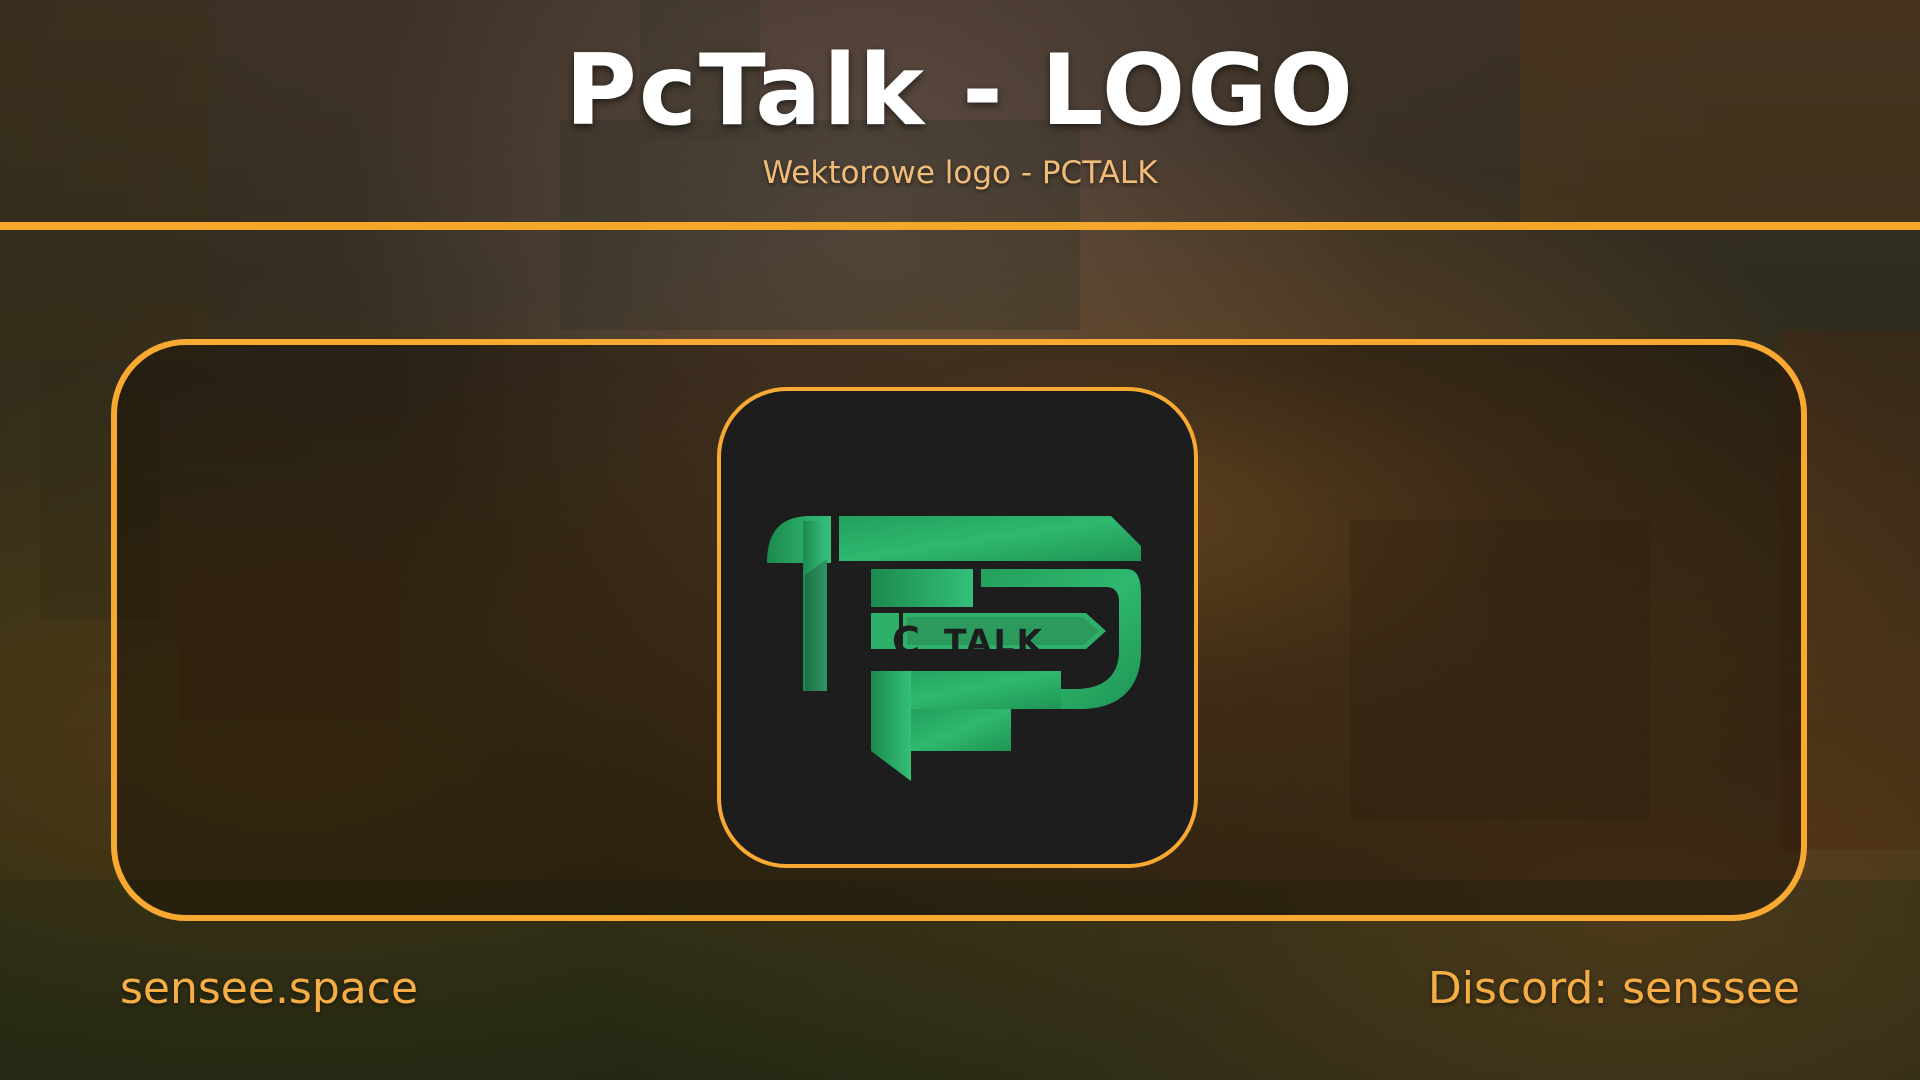 The height and width of the screenshot is (1080, 1920). What do you see at coordinates (994, 641) in the screenshot?
I see `logo-word-talk: TALK` at bounding box center [994, 641].